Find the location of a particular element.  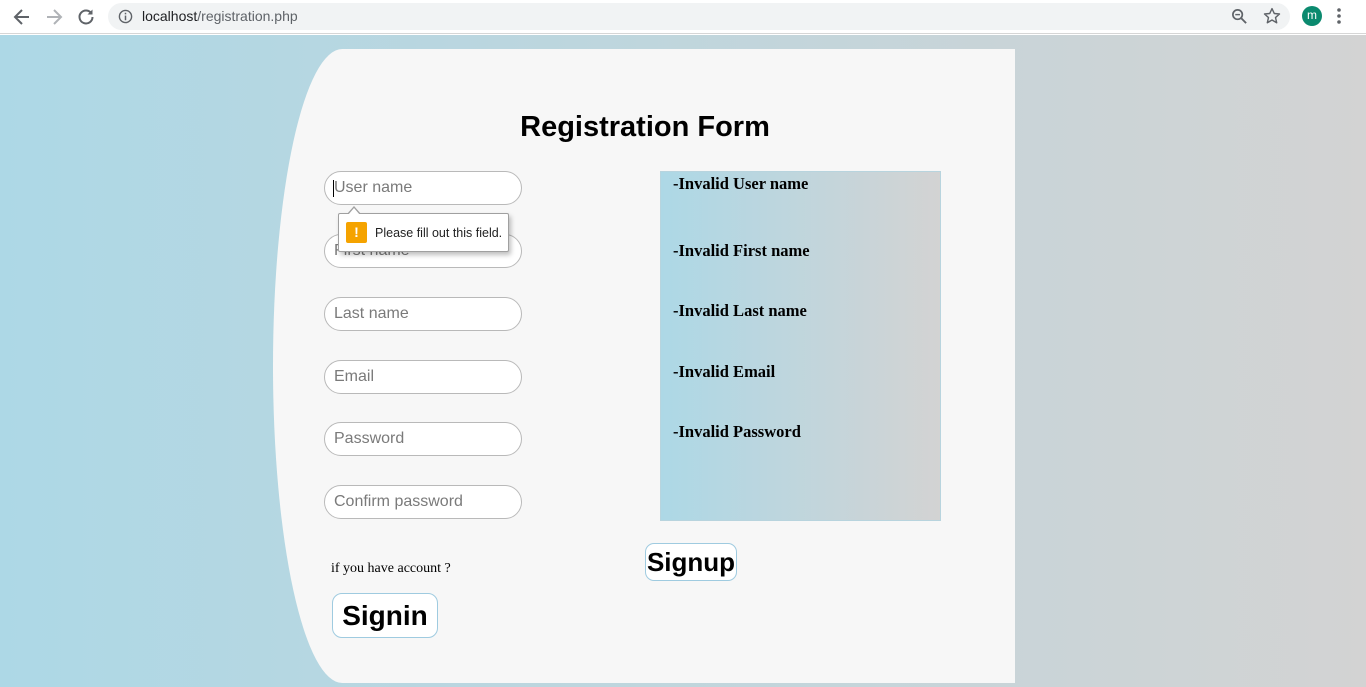

text-cursor is located at coordinates (333, 188).